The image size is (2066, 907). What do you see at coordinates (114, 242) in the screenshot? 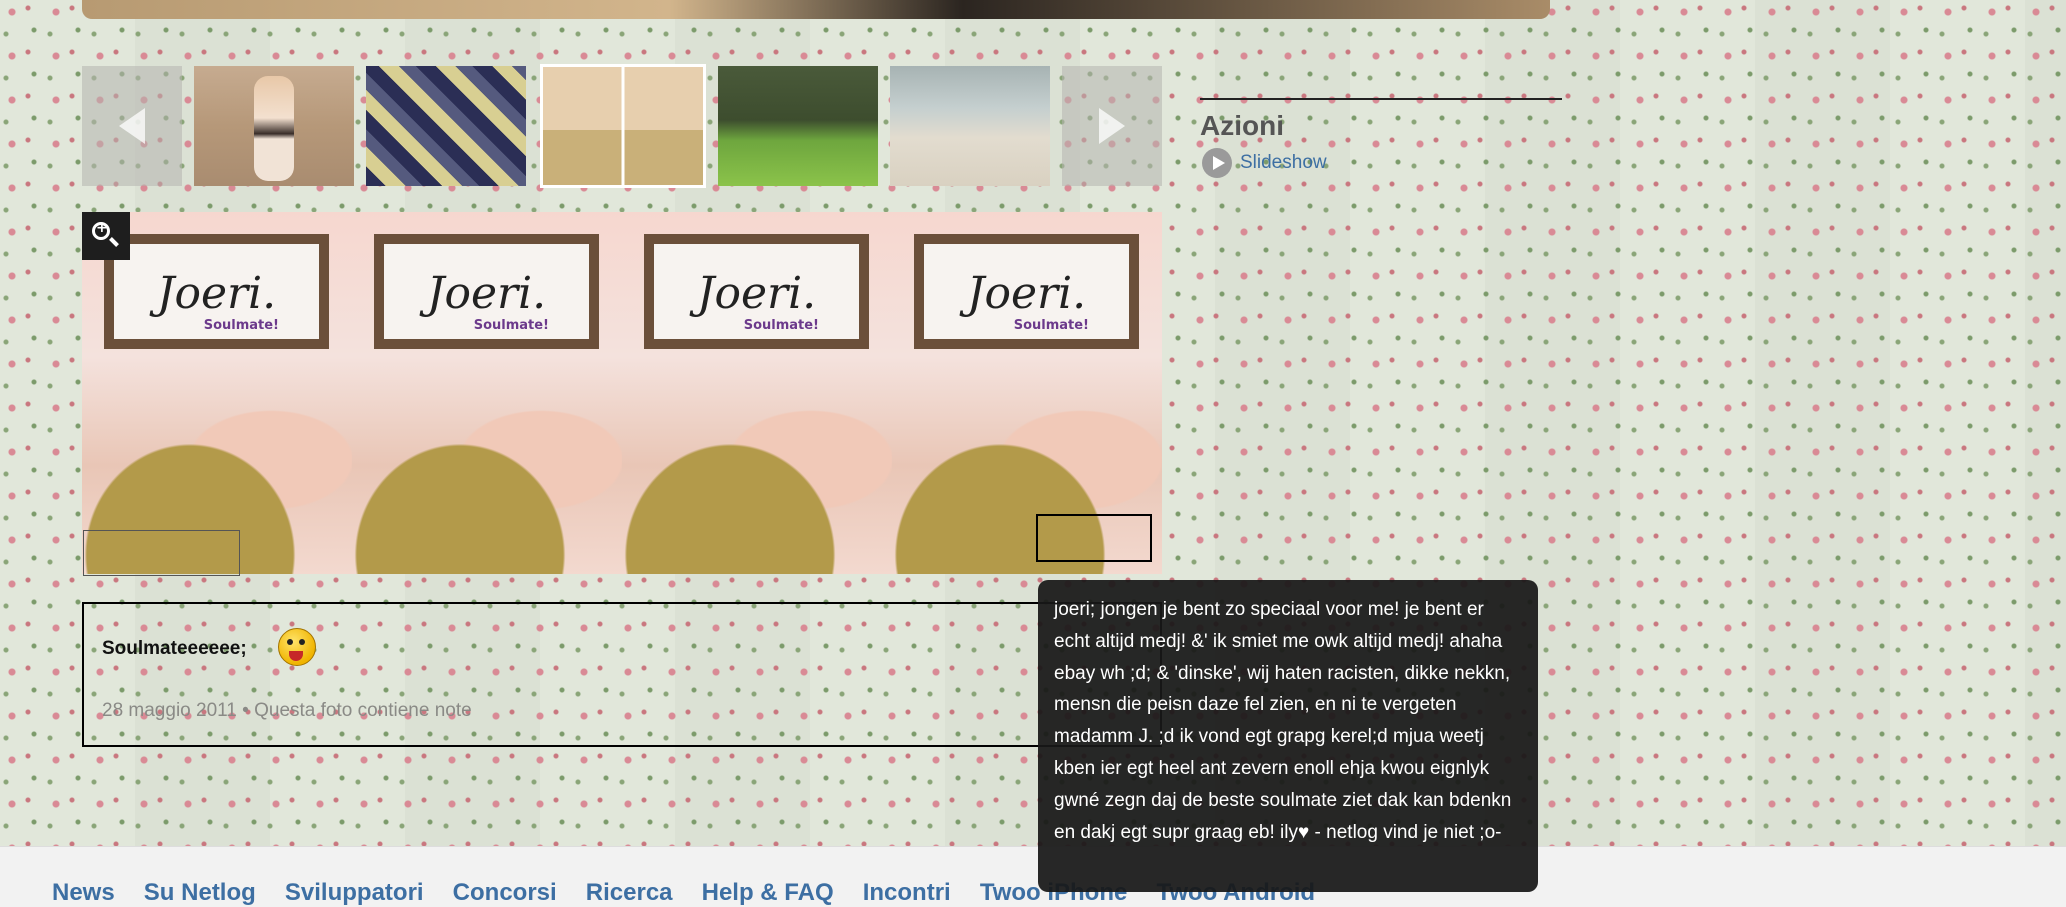
I see `zoom-icon-handle` at bounding box center [114, 242].